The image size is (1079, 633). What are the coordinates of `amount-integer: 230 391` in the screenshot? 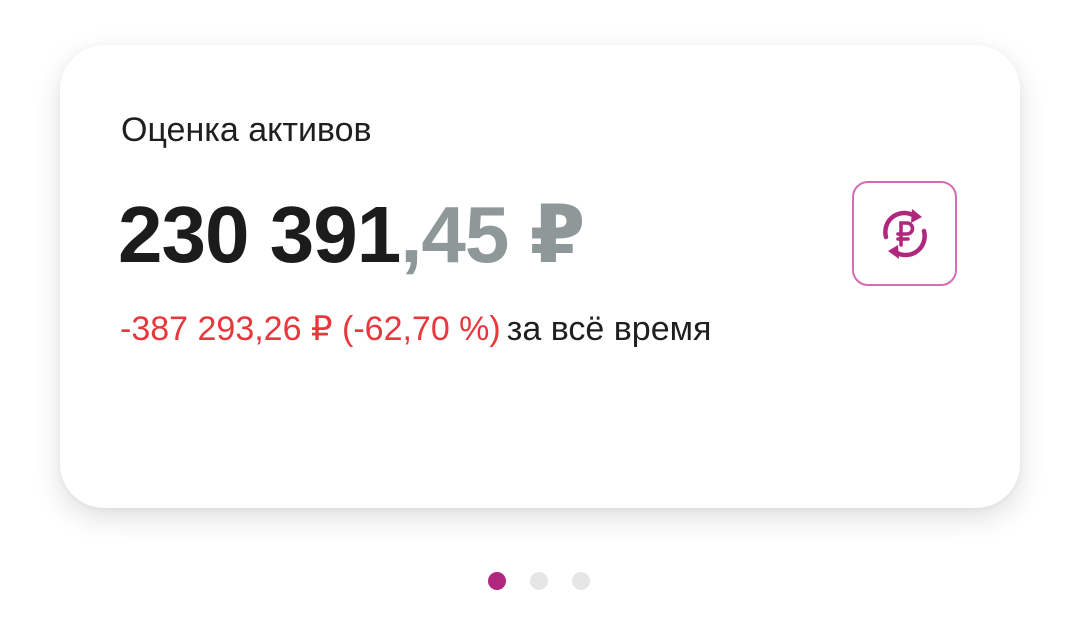 It's located at (259, 234).